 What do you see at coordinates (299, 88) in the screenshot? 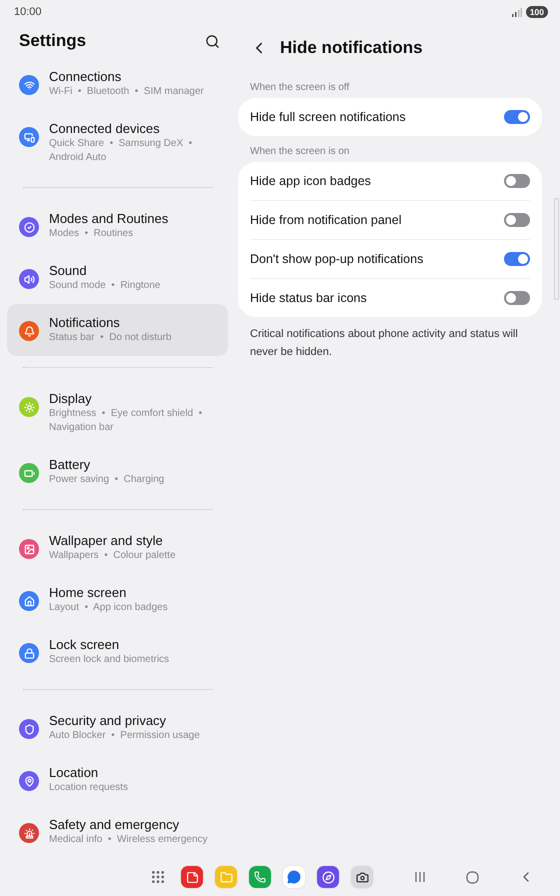
I see `section-label: When the screen is off` at bounding box center [299, 88].